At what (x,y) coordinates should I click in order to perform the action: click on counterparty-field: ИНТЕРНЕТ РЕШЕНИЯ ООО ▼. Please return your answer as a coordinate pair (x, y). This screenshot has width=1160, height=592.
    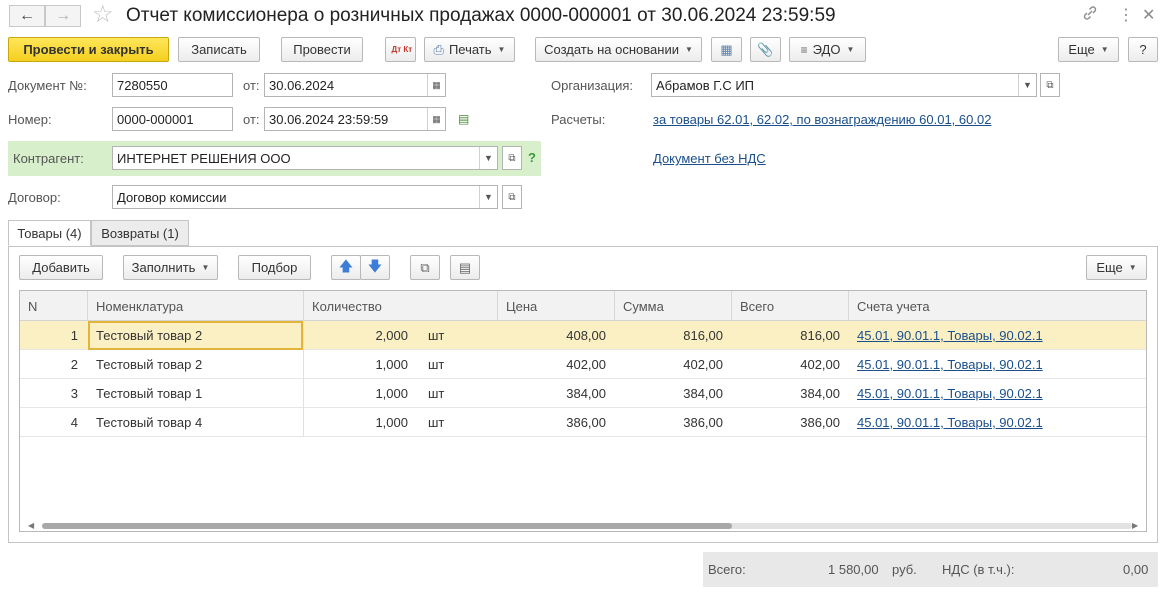
    Looking at the image, I should click on (305, 158).